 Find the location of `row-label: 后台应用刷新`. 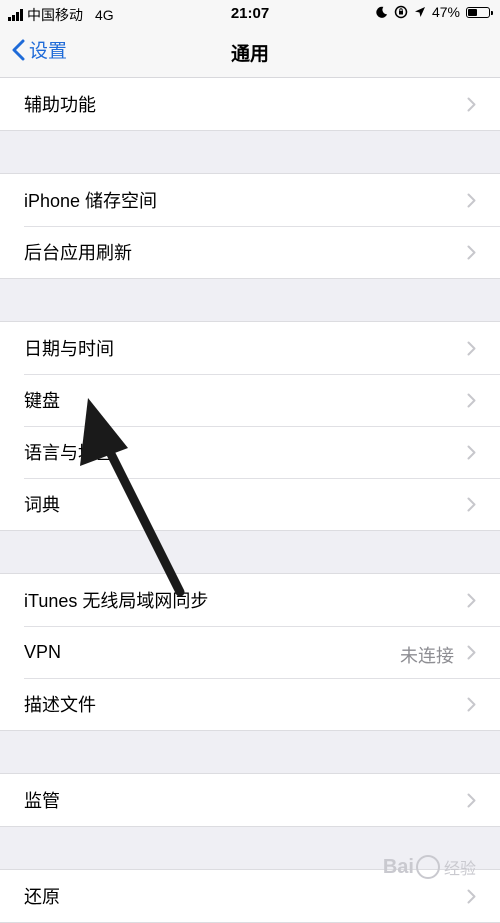

row-label: 后台应用刷新 is located at coordinates (78, 253).